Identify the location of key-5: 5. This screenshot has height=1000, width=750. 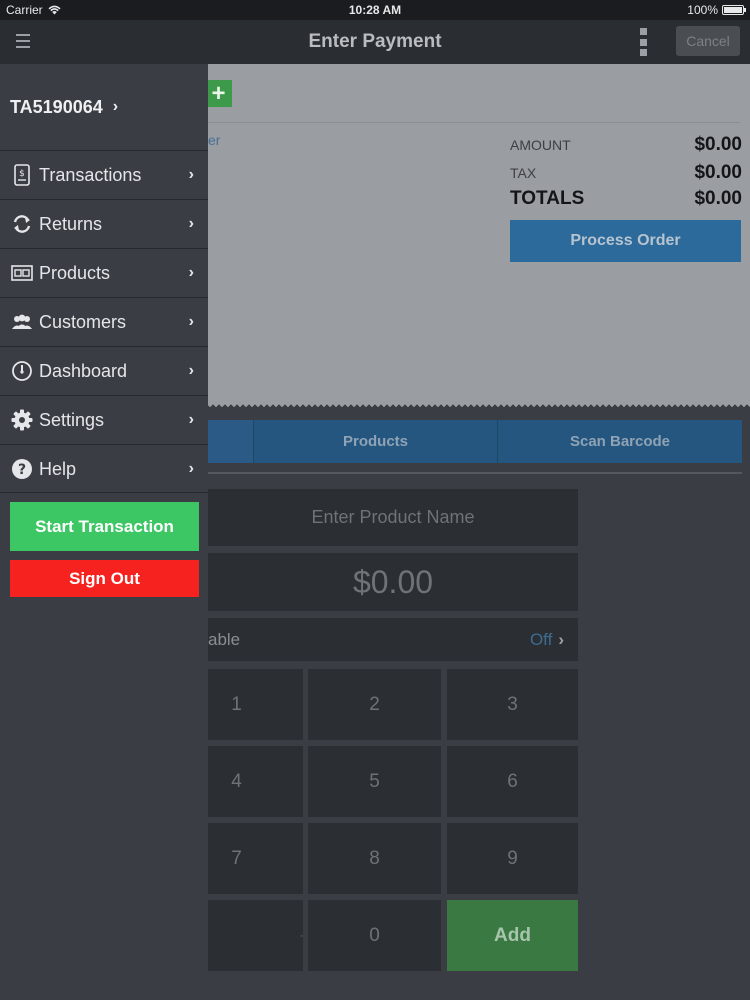
(374, 781).